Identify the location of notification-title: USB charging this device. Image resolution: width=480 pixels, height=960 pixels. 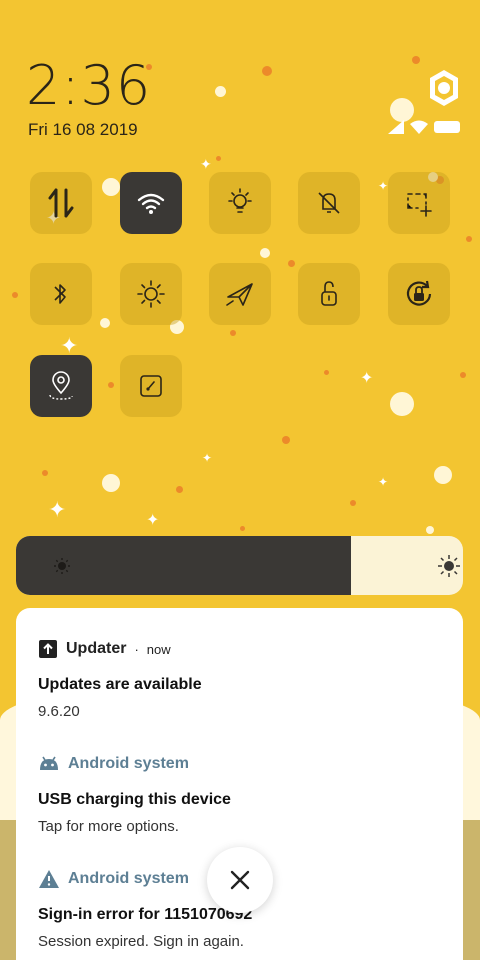
(134, 799).